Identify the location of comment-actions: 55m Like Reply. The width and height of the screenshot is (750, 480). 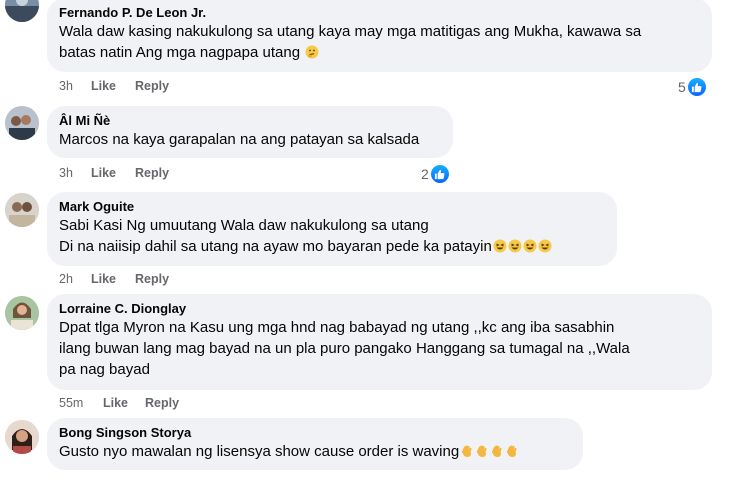
(119, 403).